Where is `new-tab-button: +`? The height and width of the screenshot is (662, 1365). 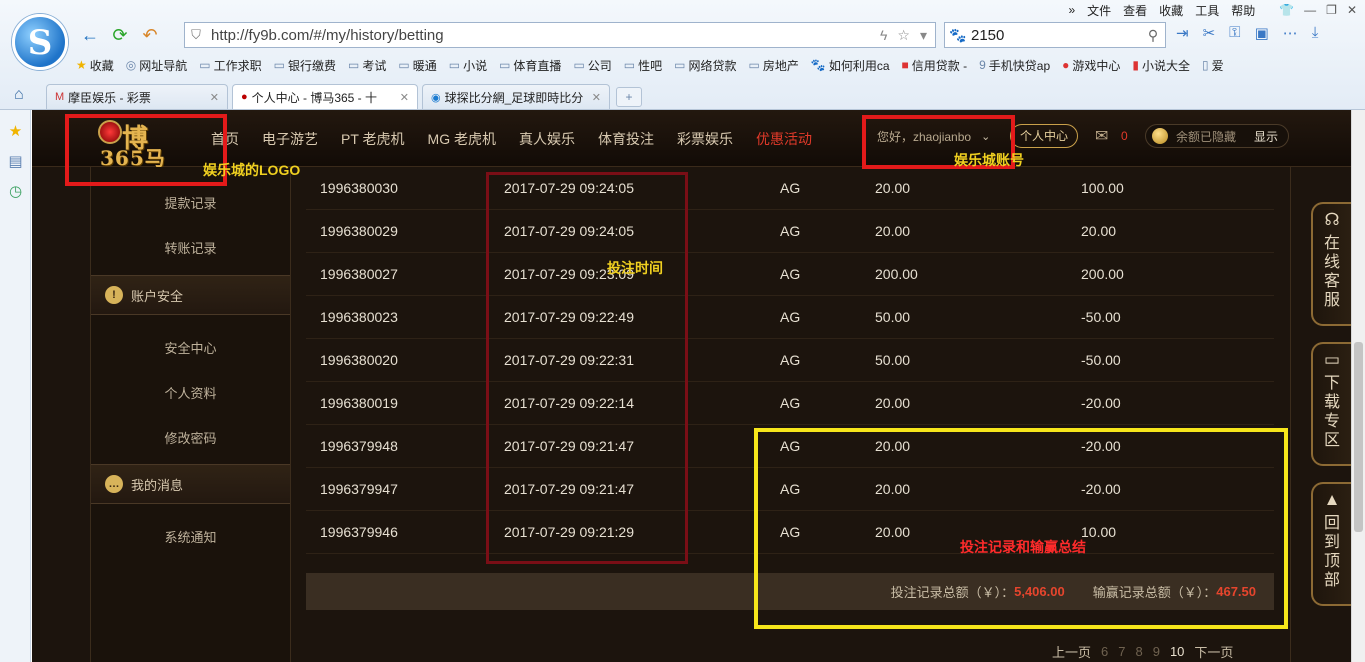 new-tab-button: + is located at coordinates (629, 97).